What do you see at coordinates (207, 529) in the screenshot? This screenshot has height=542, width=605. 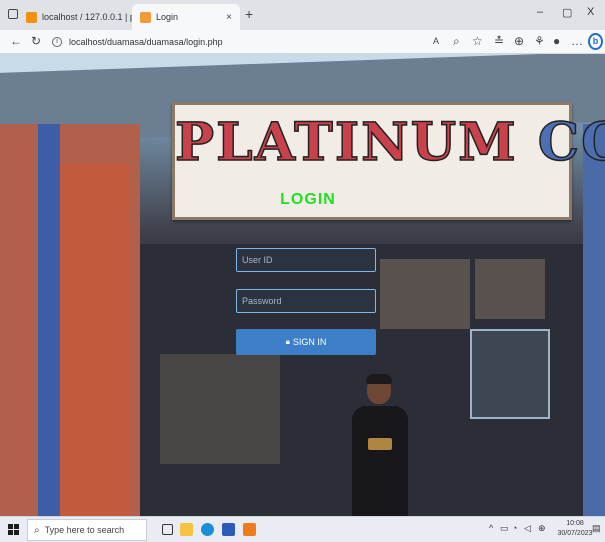 I see `edge-icon` at bounding box center [207, 529].